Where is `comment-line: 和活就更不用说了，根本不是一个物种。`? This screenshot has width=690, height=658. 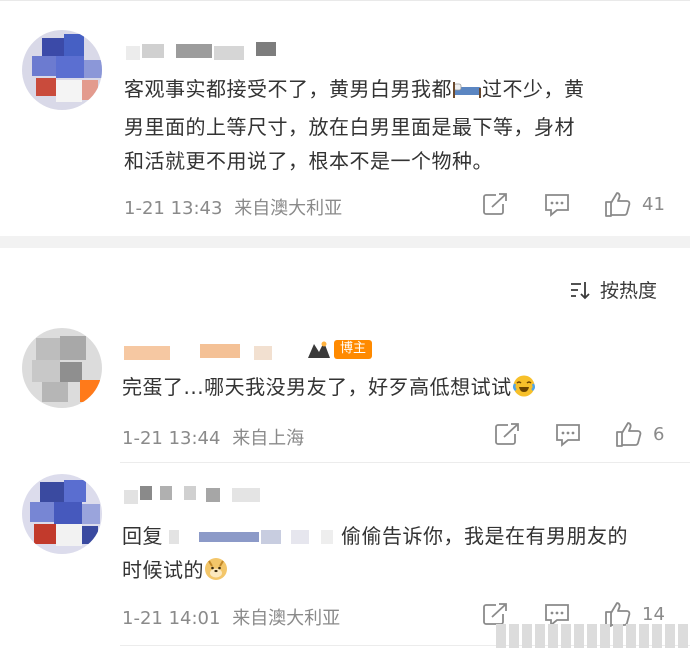
comment-line: 和活就更不用说了，根本不是一个物种。 is located at coordinates (308, 161).